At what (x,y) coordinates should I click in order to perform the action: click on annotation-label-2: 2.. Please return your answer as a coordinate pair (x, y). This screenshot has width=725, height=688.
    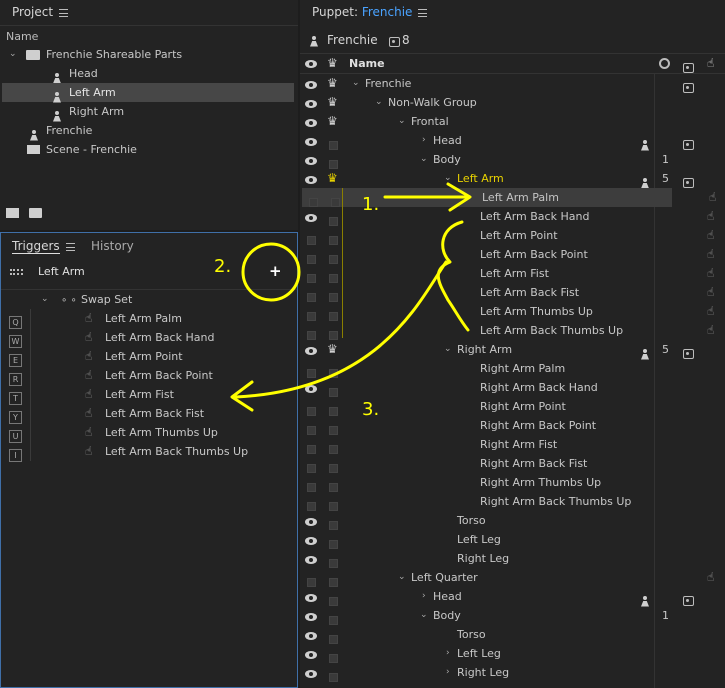
    Looking at the image, I should click on (222, 266).